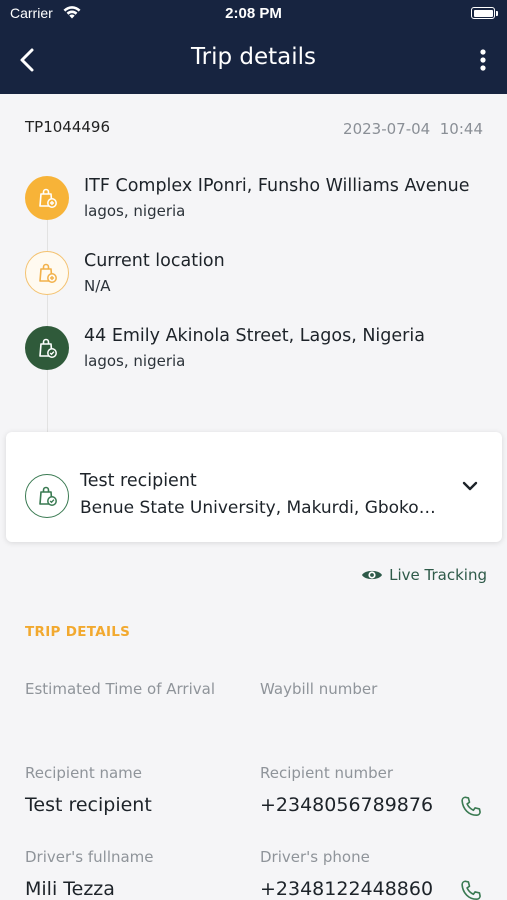 This screenshot has width=507, height=900. I want to click on section-title-trip-details: TRIP DETAILS, so click(78, 632).